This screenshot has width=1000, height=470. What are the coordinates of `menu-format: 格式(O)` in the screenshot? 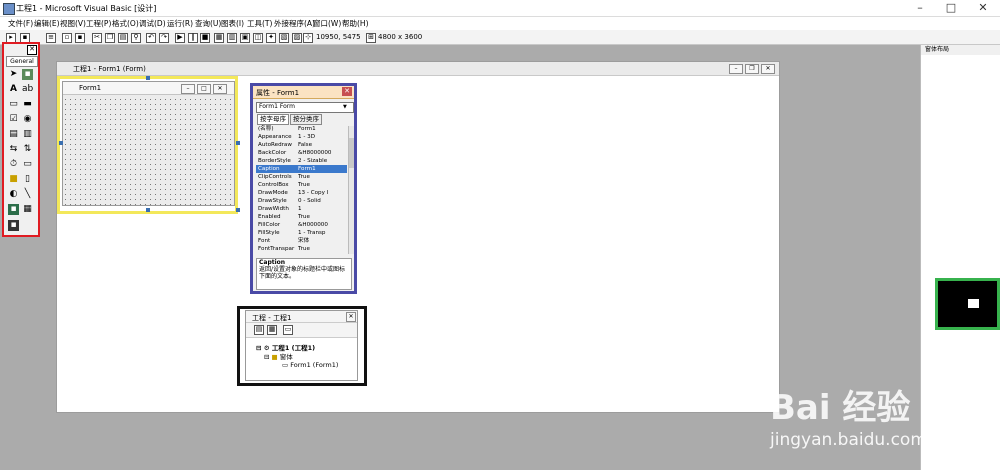 It's located at (125, 23).